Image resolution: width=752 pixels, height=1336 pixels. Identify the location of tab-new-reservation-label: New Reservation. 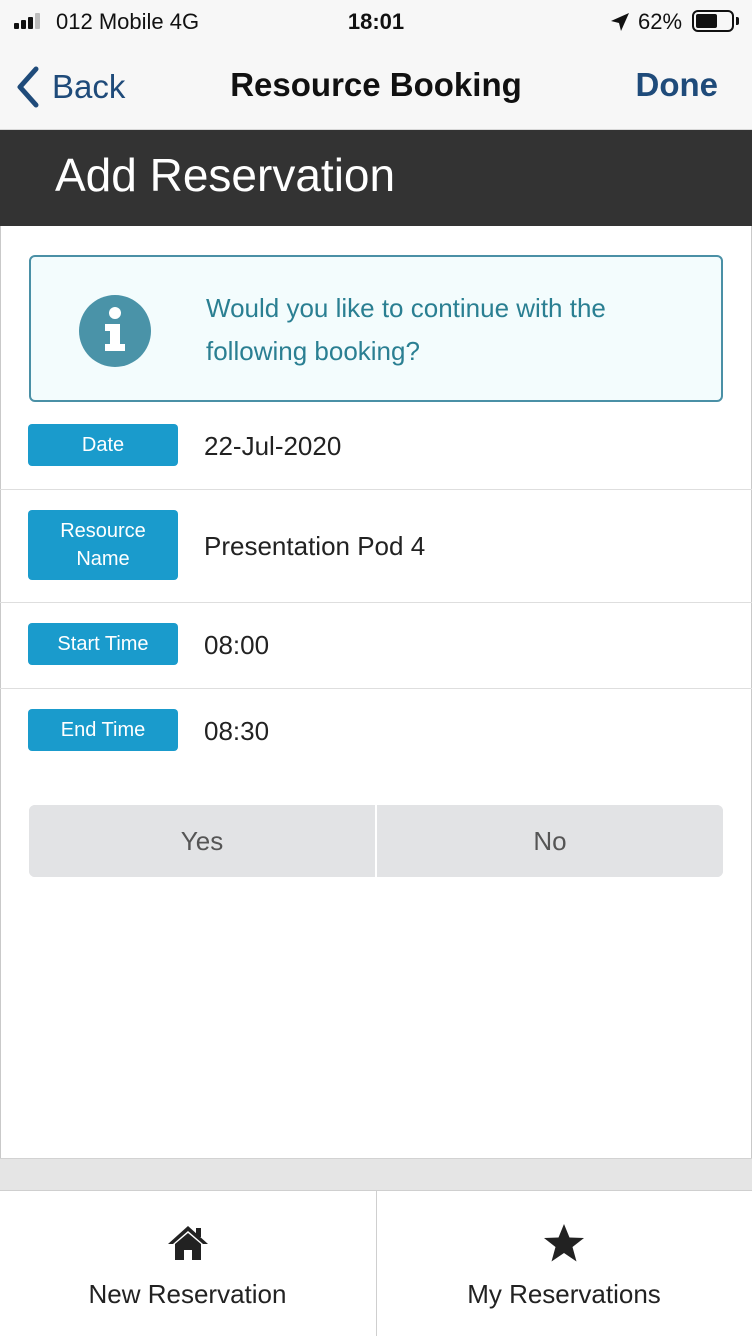
(187, 1294).